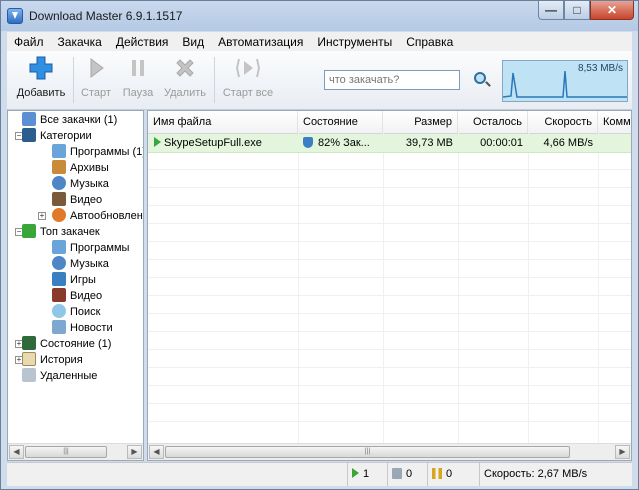  I want to click on column-header-state: Состояние, so click(340, 122).